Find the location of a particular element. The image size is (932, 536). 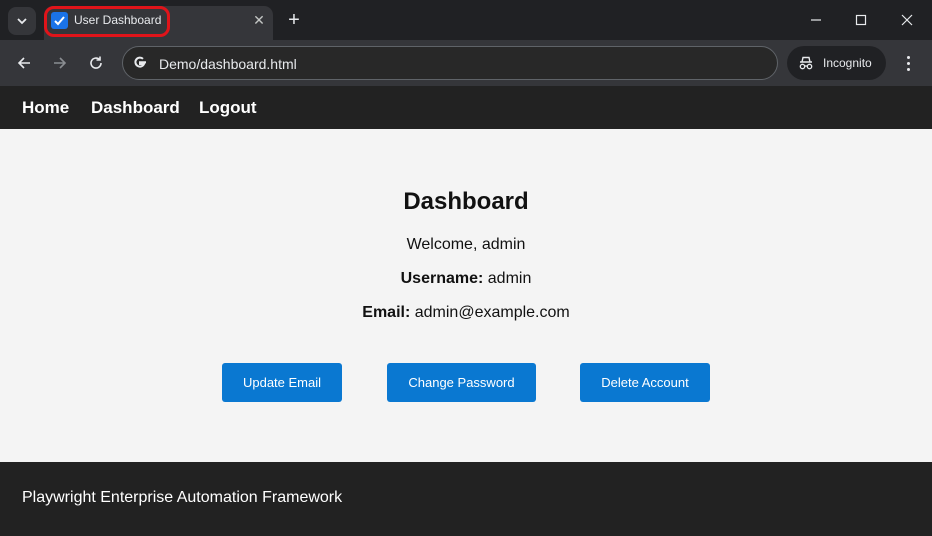

close-icon: ✕ is located at coordinates (259, 20).